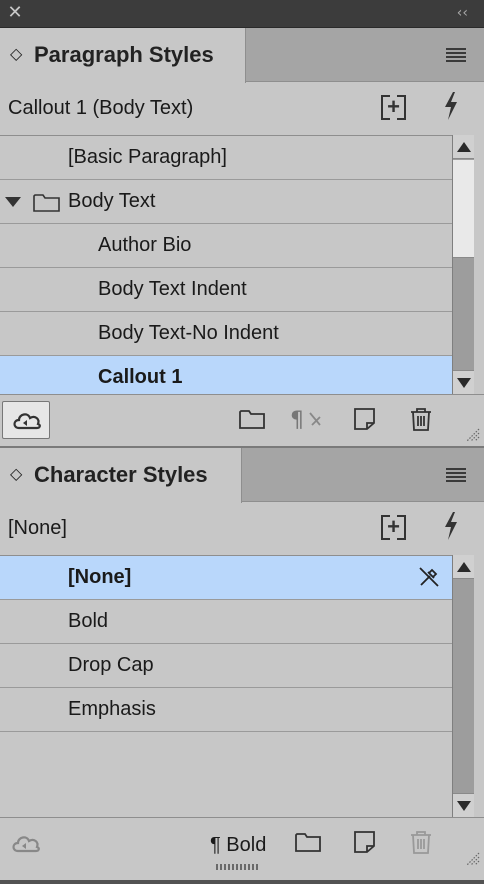  What do you see at coordinates (101, 108) in the screenshot?
I see `current-paragraph-style: Callout 1 (Body Text)` at bounding box center [101, 108].